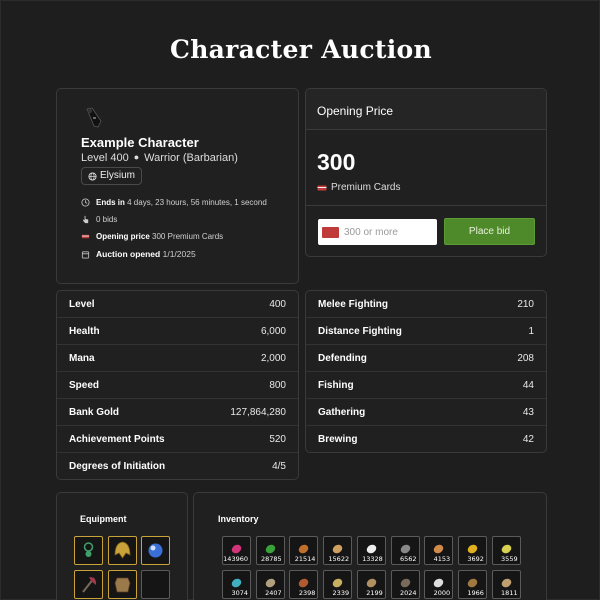 The width and height of the screenshot is (600, 600). What do you see at coordinates (371, 550) in the screenshot?
I see `inventory-slot: 13328` at bounding box center [371, 550].